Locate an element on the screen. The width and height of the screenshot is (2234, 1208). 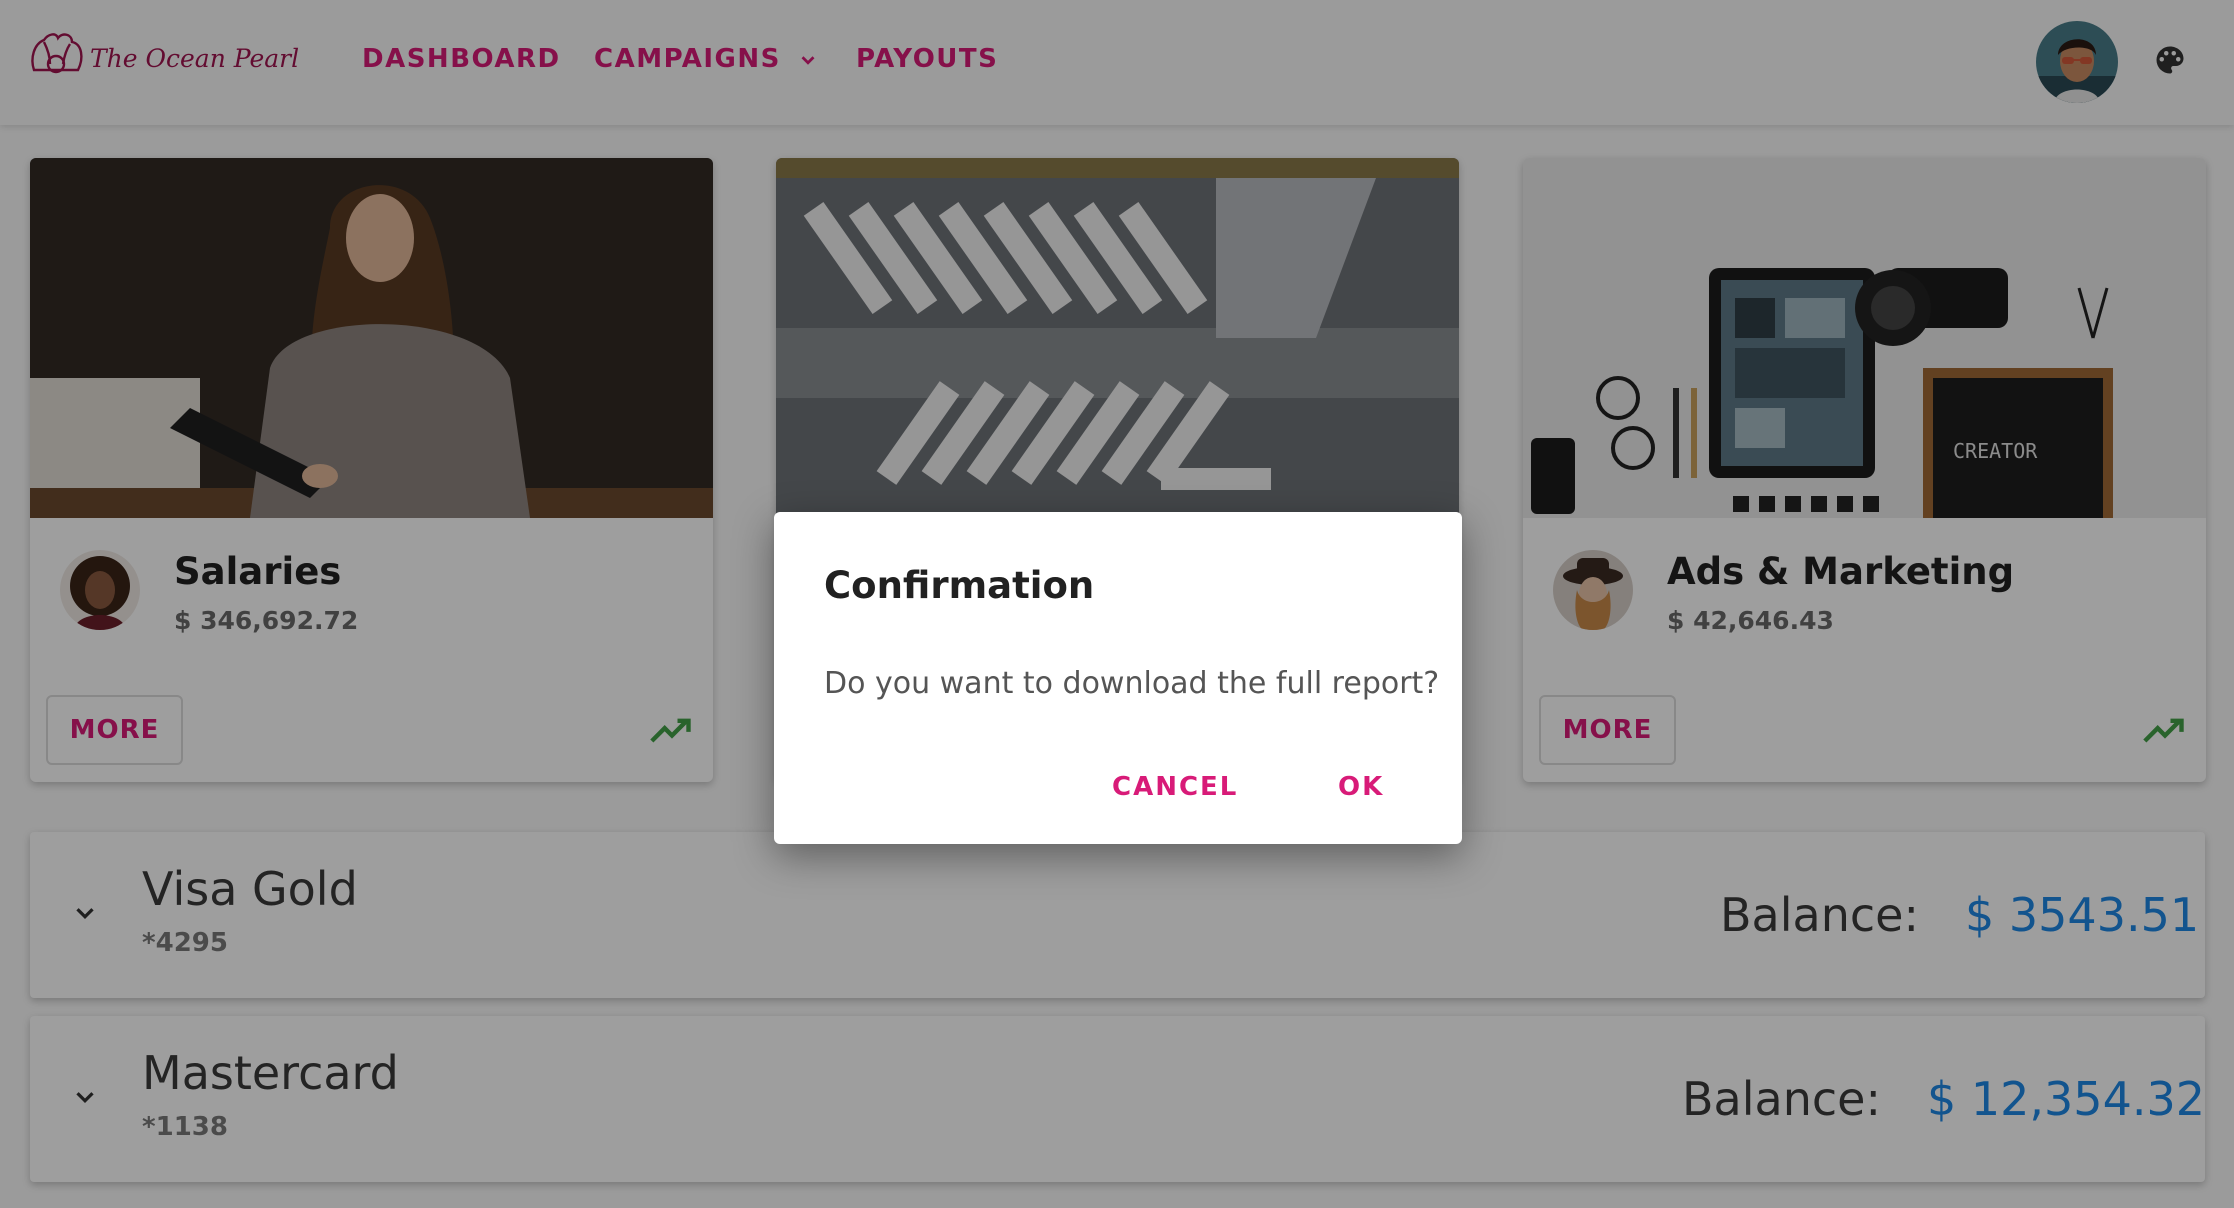
ok-button: OK is located at coordinates (1361, 787).